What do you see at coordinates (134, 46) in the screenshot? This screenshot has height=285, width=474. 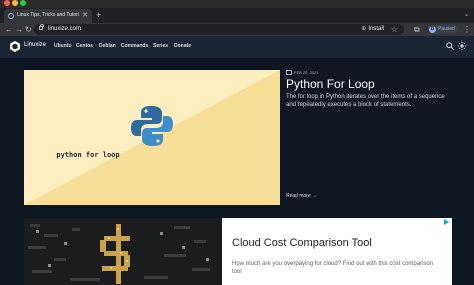 I see `nav-commands: Commands` at bounding box center [134, 46].